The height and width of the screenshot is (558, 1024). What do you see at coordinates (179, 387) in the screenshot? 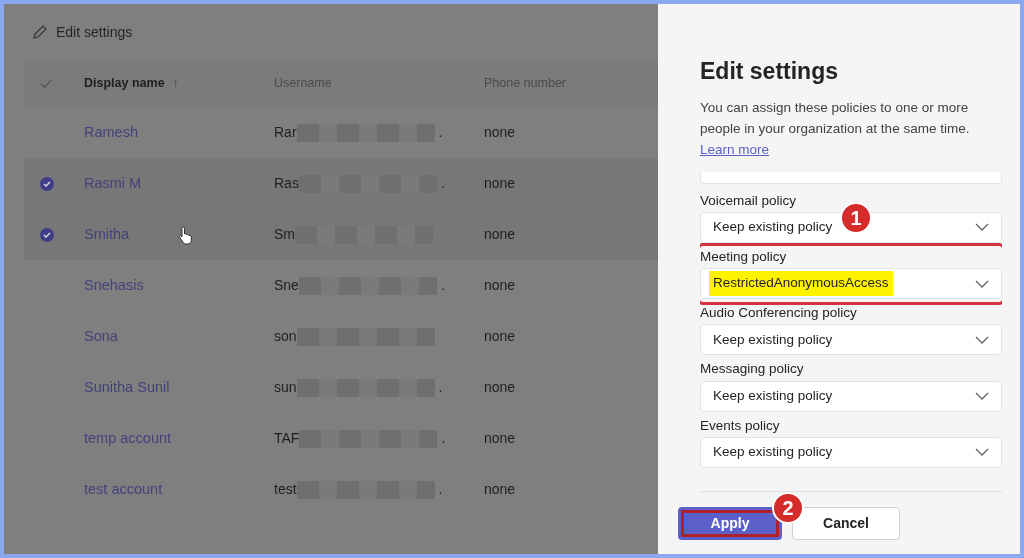
I see `display-name-link: Sunitha Sunil` at bounding box center [179, 387].